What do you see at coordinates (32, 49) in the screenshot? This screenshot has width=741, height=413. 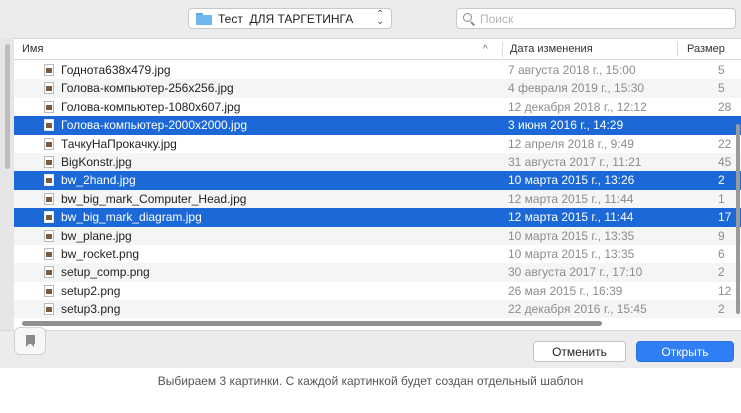 I see `column-name-header: Имя` at bounding box center [32, 49].